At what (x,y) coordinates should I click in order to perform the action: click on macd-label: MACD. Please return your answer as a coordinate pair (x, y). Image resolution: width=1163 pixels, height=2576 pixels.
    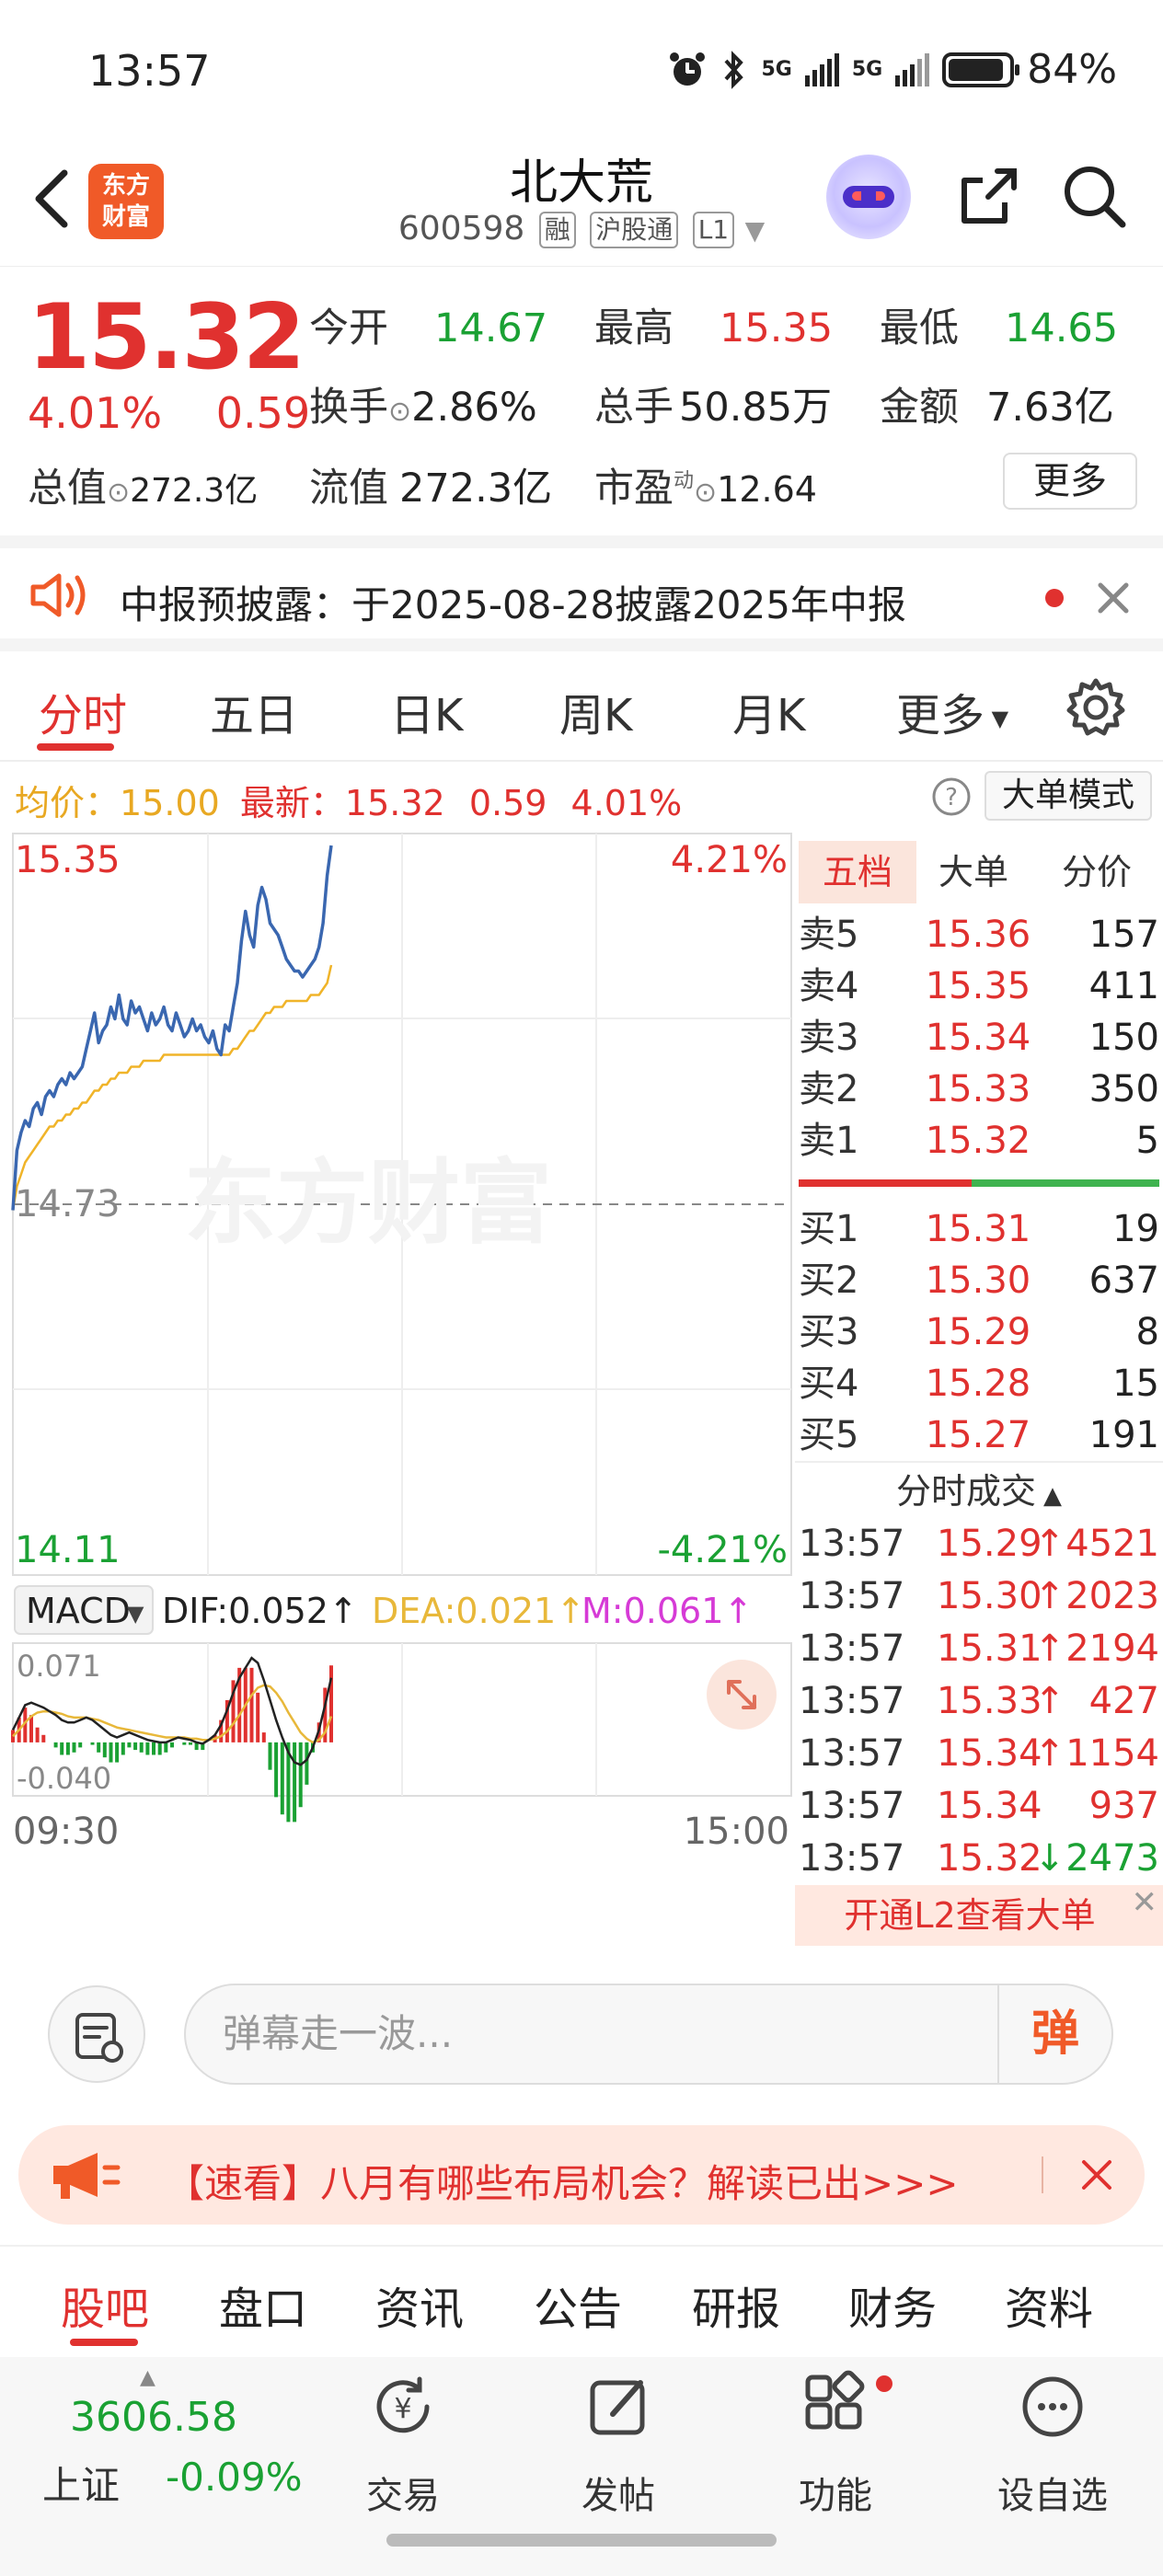
    Looking at the image, I should click on (79, 1611).